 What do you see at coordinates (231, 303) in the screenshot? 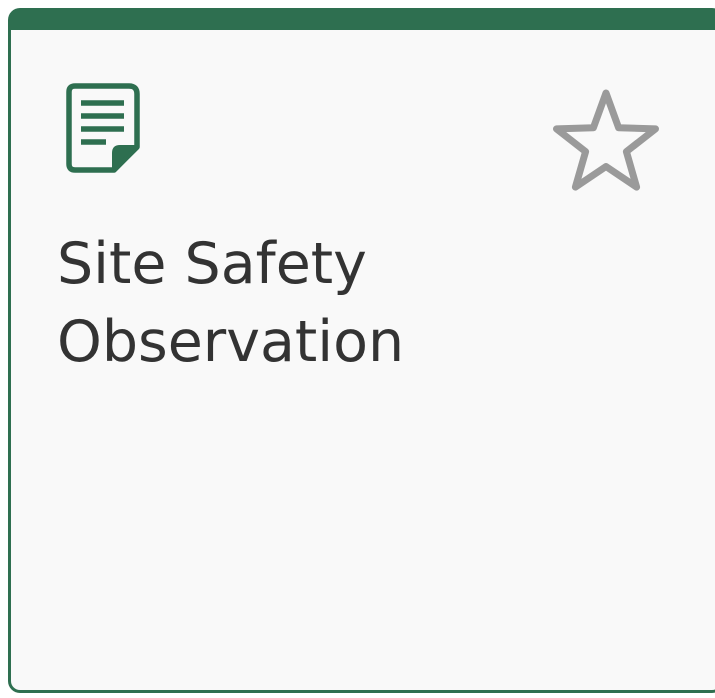
I see `card-title: Site Safety Observation` at bounding box center [231, 303].